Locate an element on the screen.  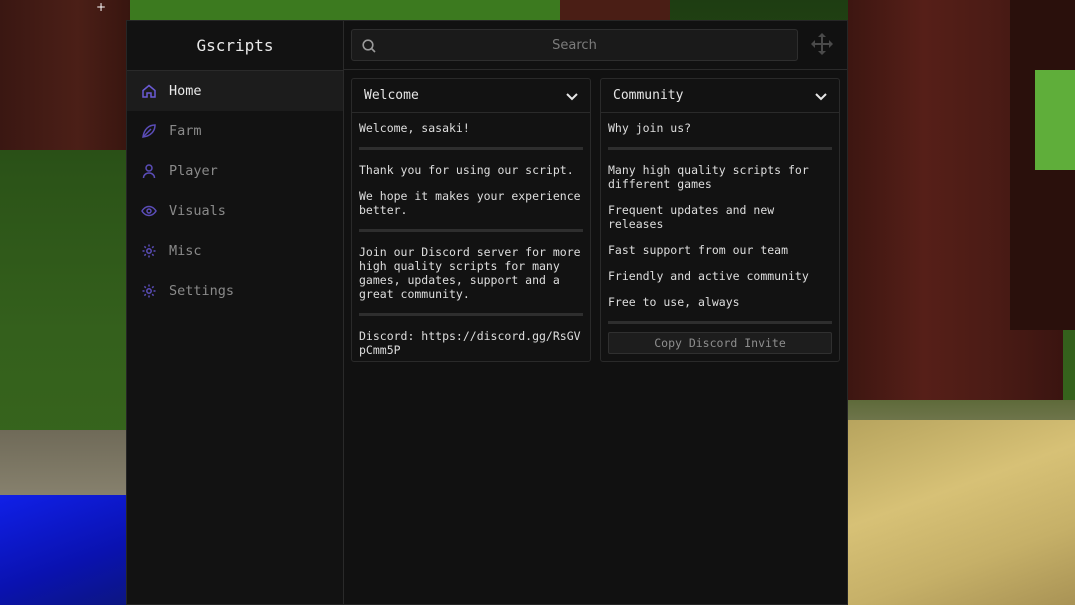
search-box is located at coordinates (574, 45).